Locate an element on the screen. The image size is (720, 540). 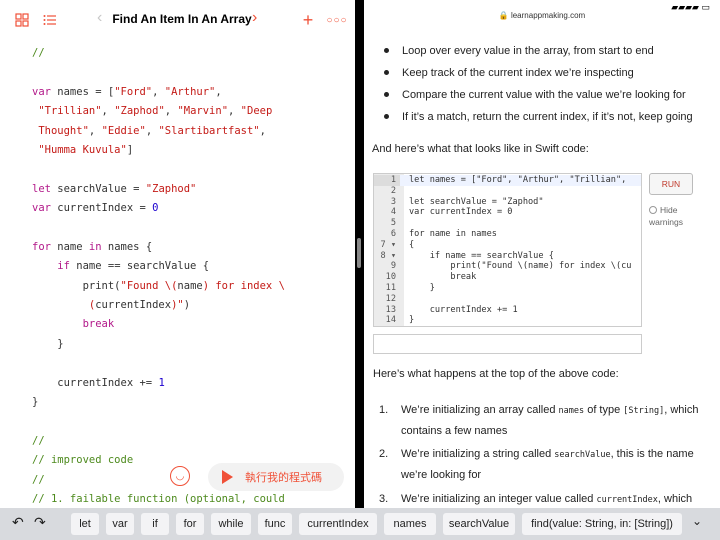
line-number: 12 is located at coordinates (390, 298).